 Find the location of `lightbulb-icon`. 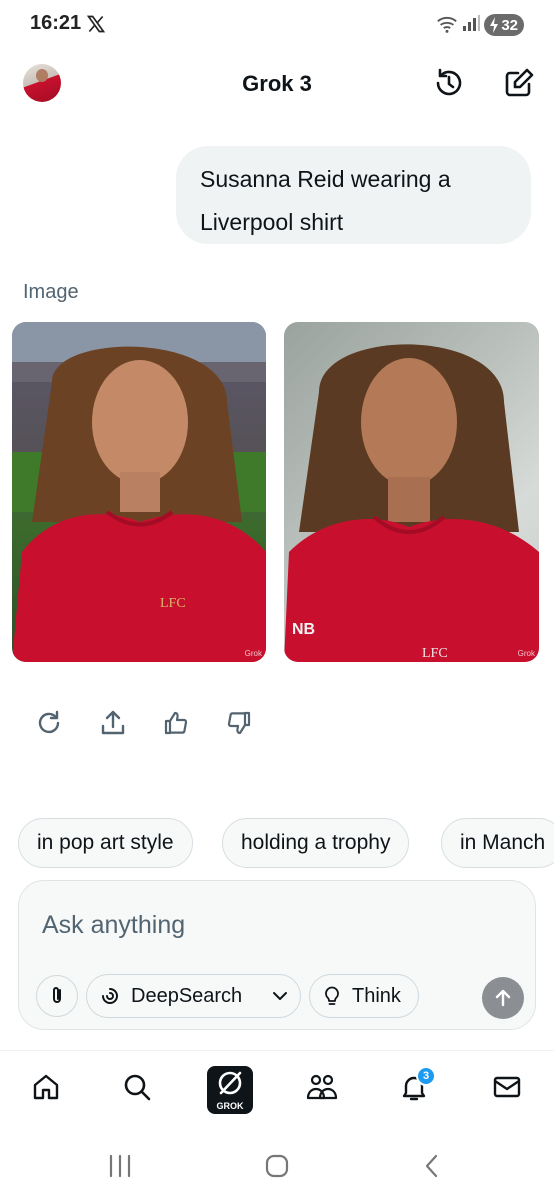

lightbulb-icon is located at coordinates (332, 995).